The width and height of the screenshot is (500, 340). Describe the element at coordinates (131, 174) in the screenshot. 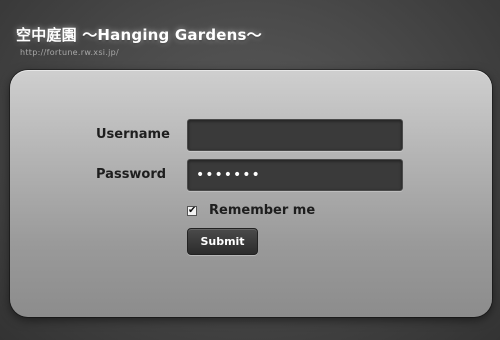

I see `password-label: Password` at that location.